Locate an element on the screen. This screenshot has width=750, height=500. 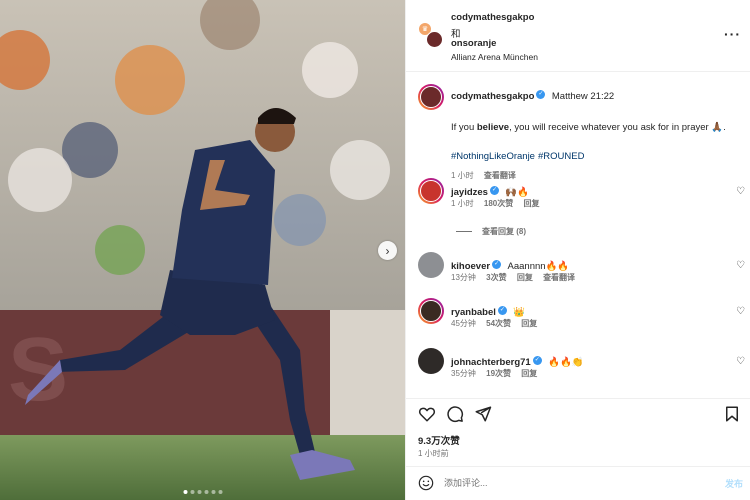
caption-text: If you is located at coordinates (464, 127).